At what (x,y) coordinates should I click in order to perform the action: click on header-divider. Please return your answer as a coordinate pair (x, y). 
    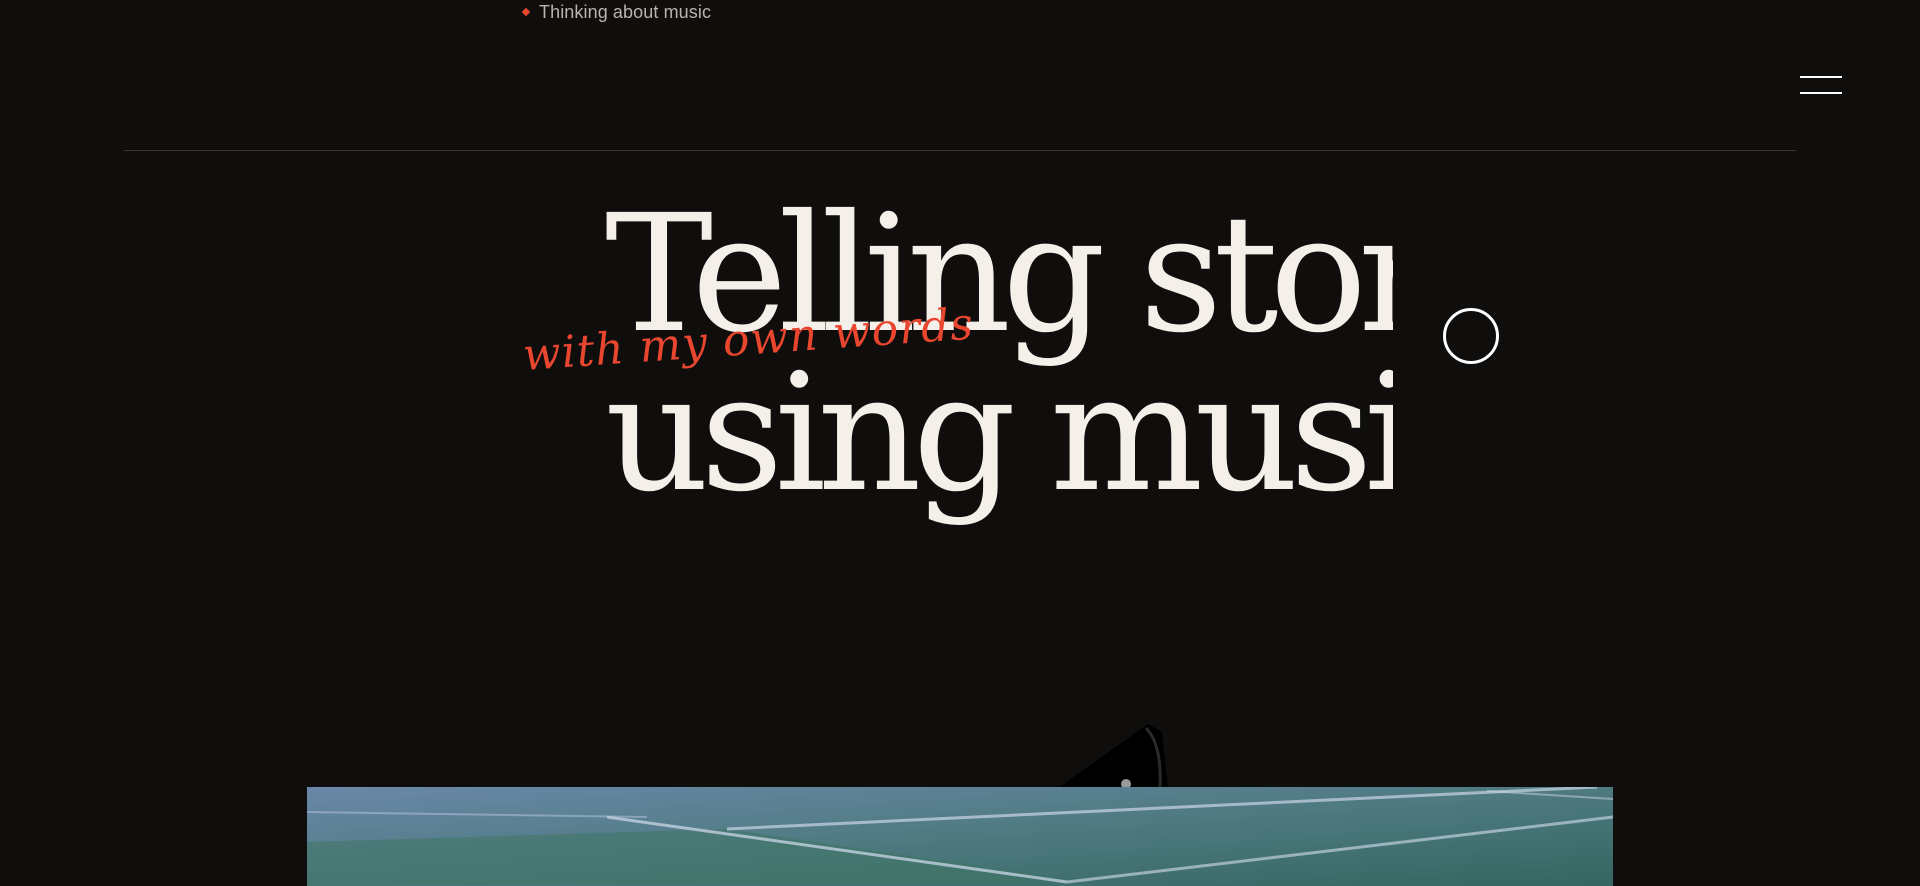
    Looking at the image, I should click on (960, 150).